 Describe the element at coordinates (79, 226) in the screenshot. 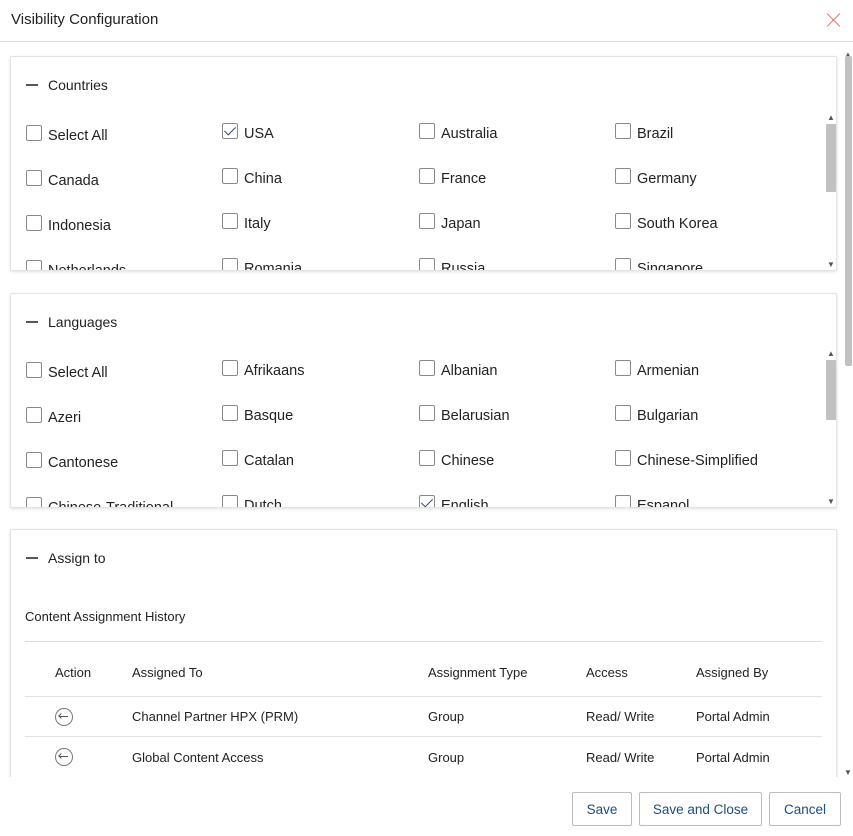

I see `country-option-label: Indonesia` at that location.